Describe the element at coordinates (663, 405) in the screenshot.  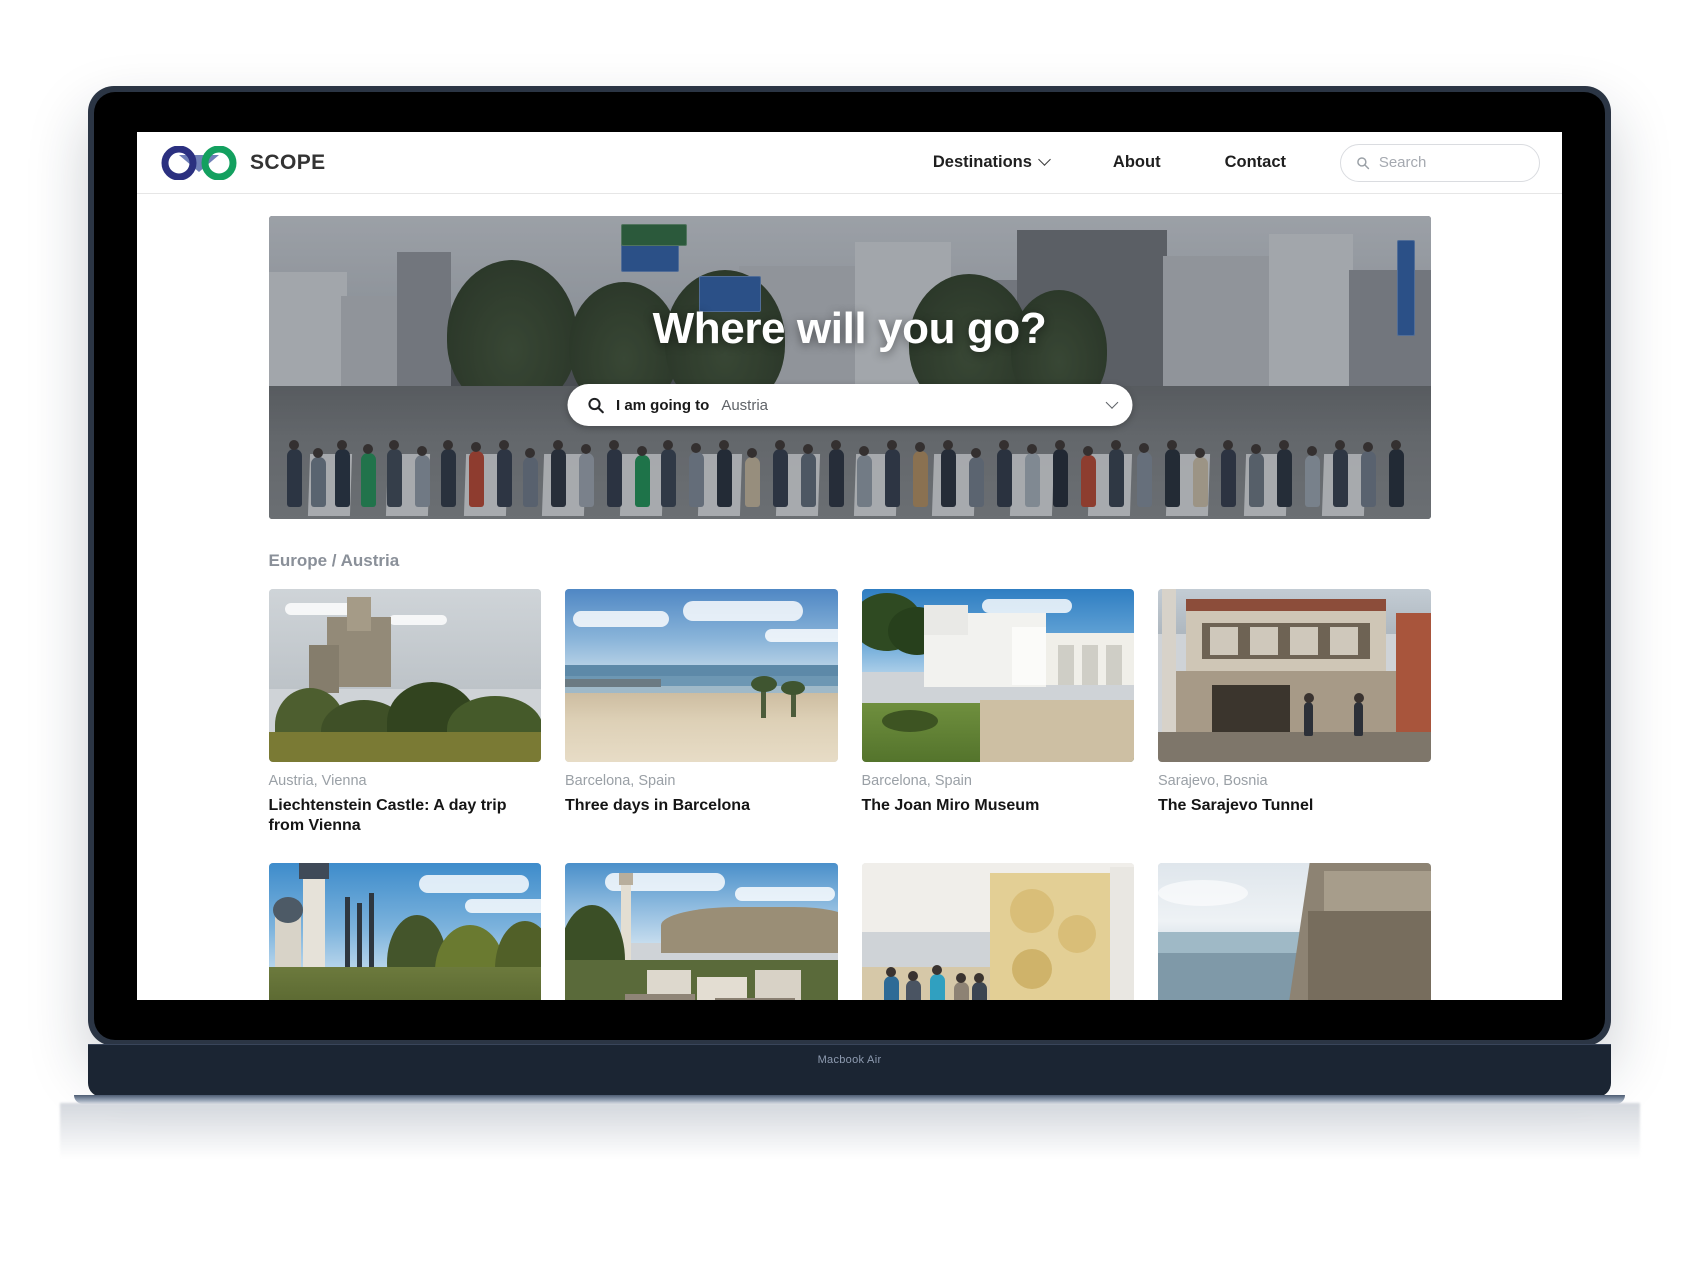
I see `hero-search-label: I am going to` at that location.